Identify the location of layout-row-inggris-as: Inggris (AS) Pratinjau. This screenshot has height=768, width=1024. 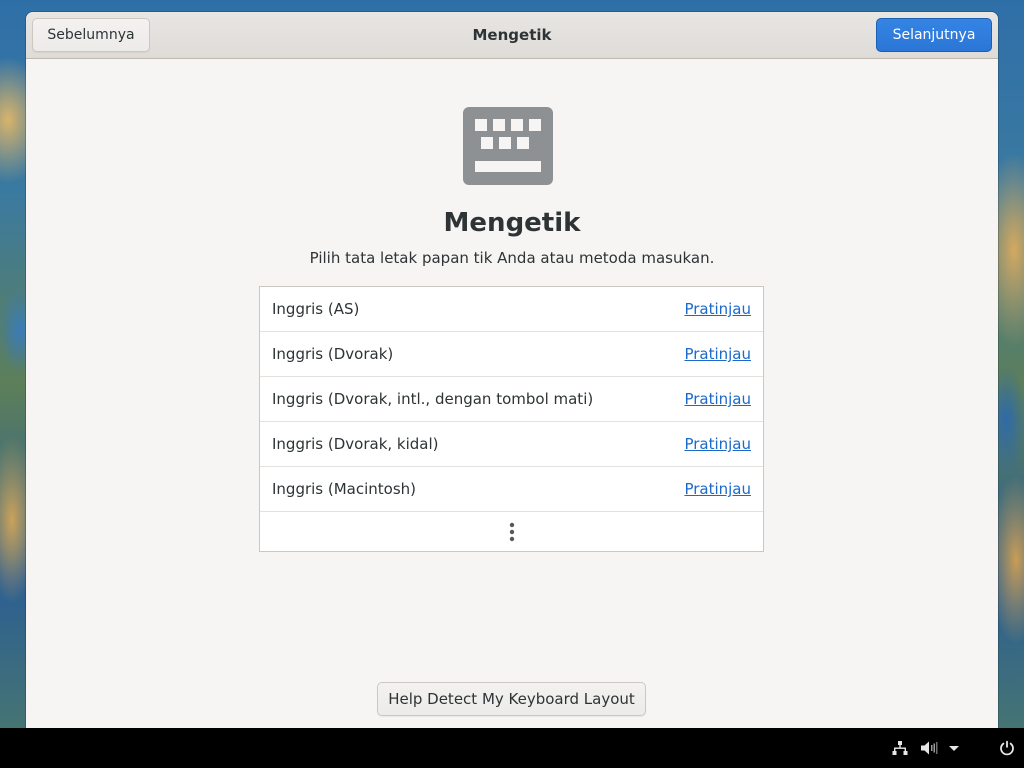
(511, 309).